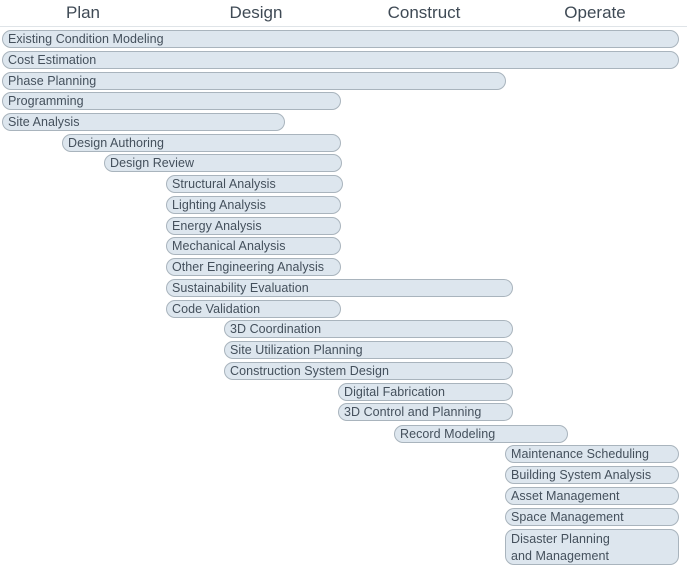 The image size is (687, 577). I want to click on bim-use-label: Space Management, so click(567, 517).